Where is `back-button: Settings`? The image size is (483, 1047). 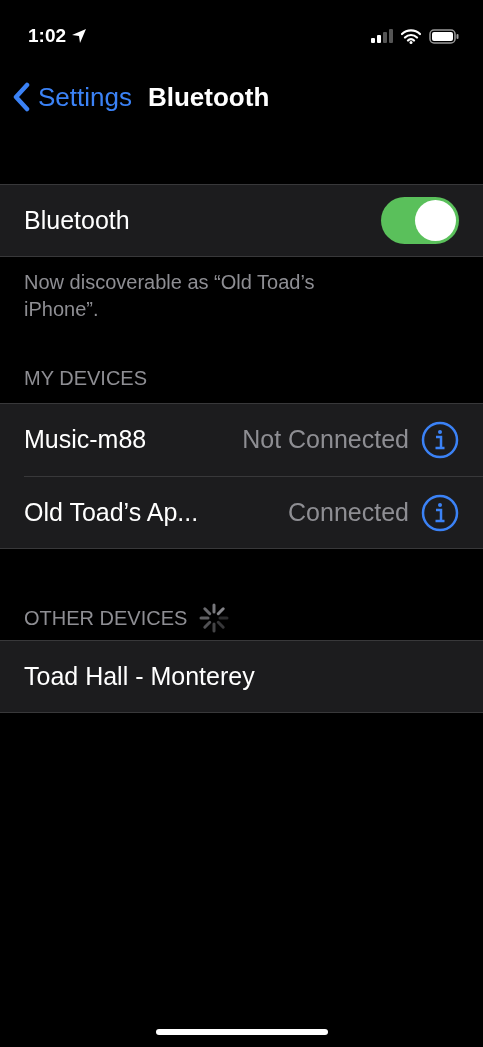 back-button: Settings is located at coordinates (72, 97).